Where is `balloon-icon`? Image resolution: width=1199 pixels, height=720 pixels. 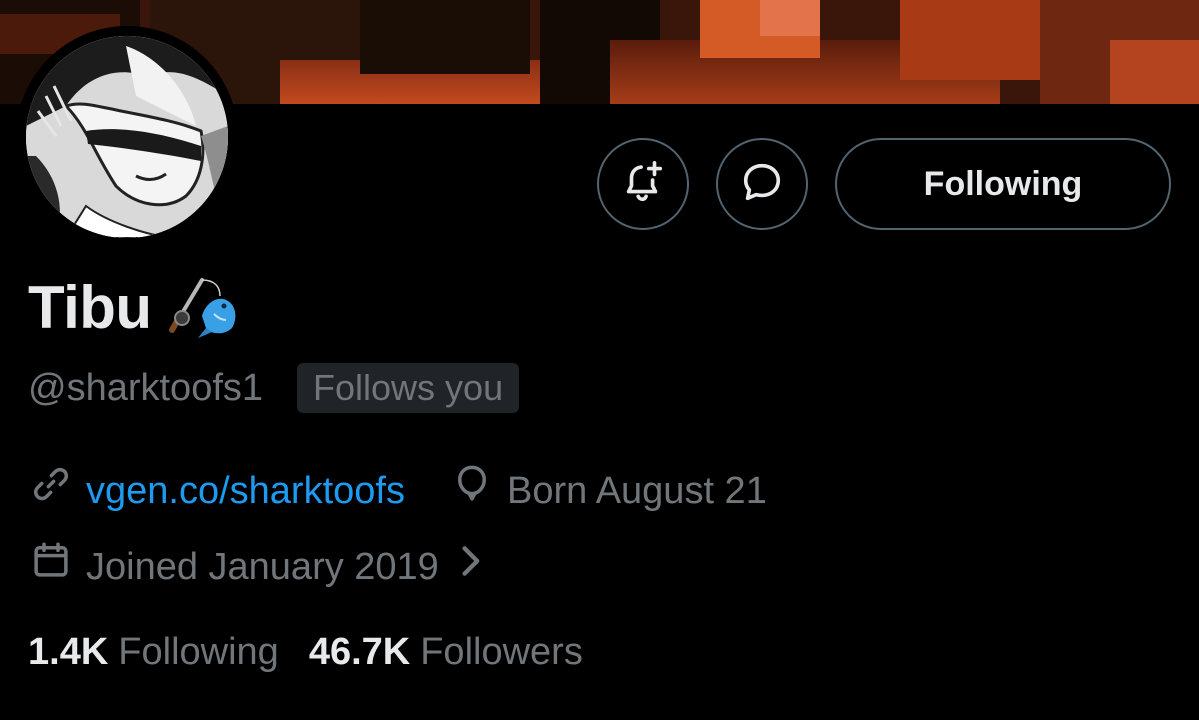 balloon-icon is located at coordinates (472, 490).